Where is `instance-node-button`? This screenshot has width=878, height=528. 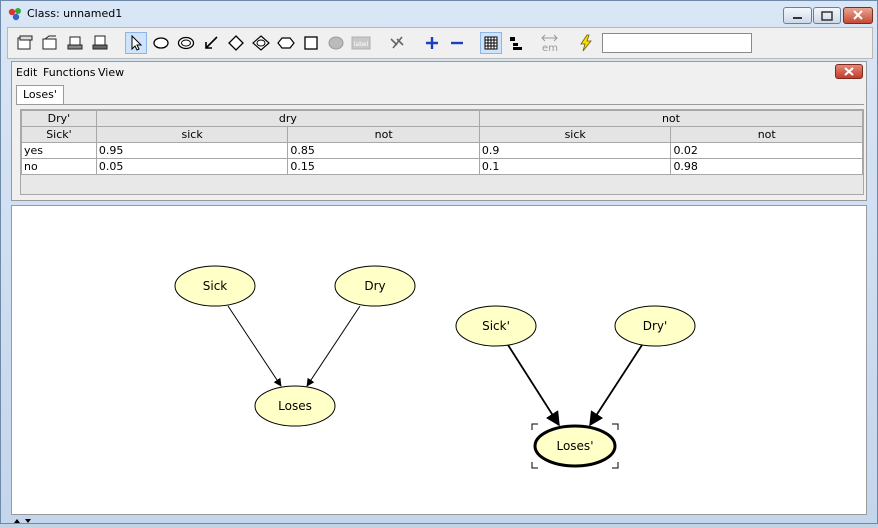
instance-node-button is located at coordinates (311, 43).